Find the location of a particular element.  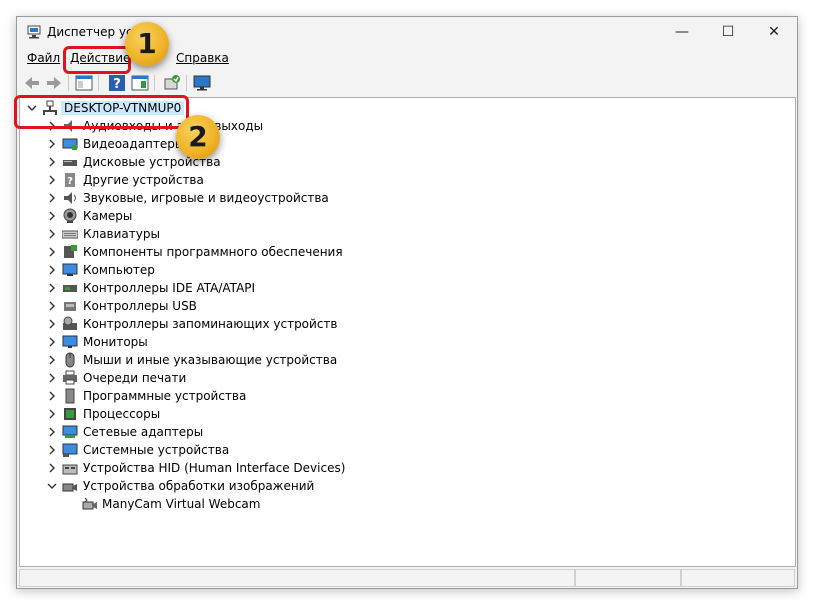

software-component-icon is located at coordinates (70, 251).